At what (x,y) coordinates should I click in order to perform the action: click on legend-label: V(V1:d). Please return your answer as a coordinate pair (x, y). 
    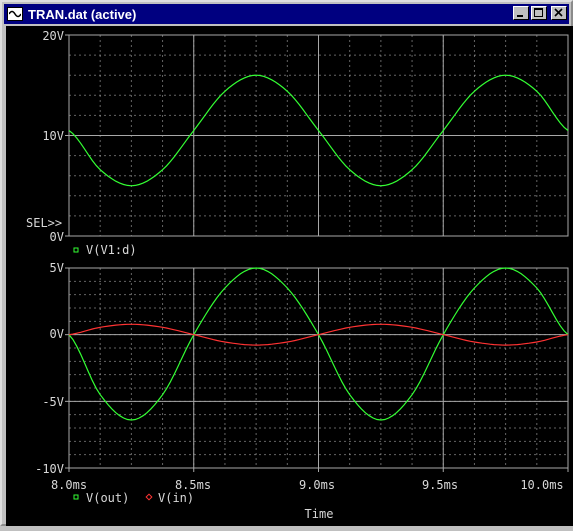
    Looking at the image, I should click on (111, 250).